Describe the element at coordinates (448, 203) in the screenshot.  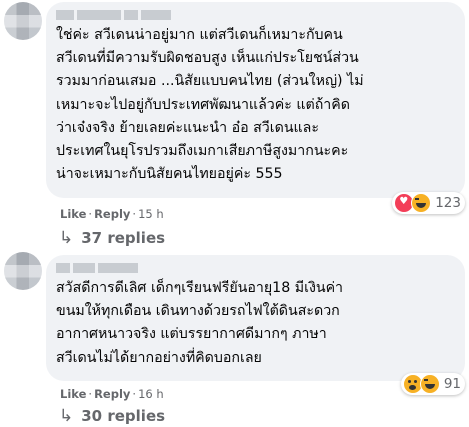
I see `reaction-count: 123` at that location.